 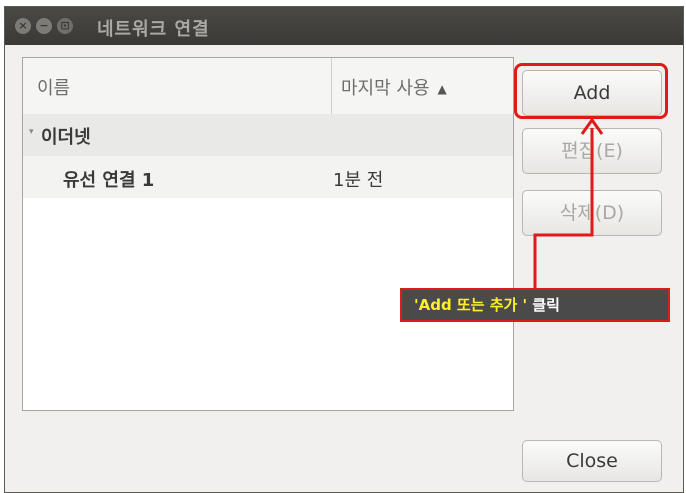 I want to click on arrow-line, so click(x=563, y=209).